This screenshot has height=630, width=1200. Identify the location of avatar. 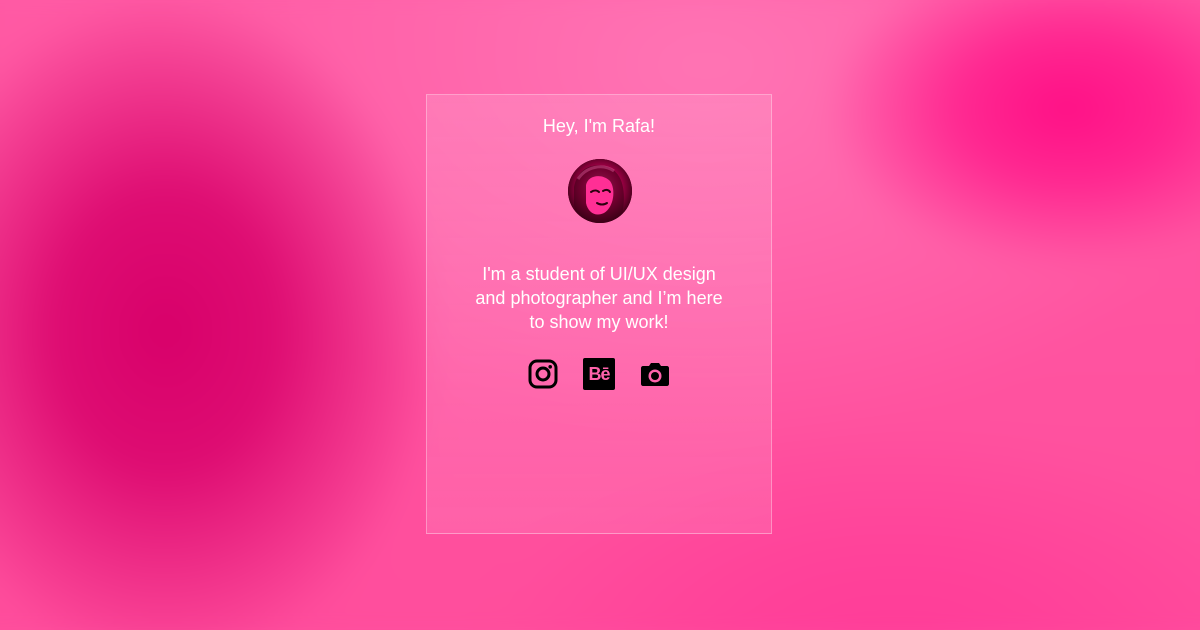
(600, 191).